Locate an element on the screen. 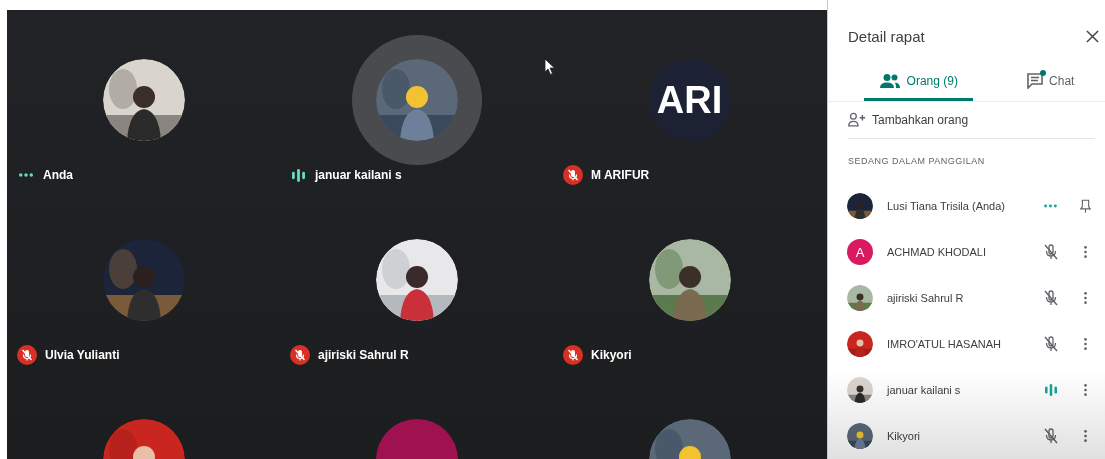 The width and height of the screenshot is (1105, 459). add-person-icon is located at coordinates (857, 120).